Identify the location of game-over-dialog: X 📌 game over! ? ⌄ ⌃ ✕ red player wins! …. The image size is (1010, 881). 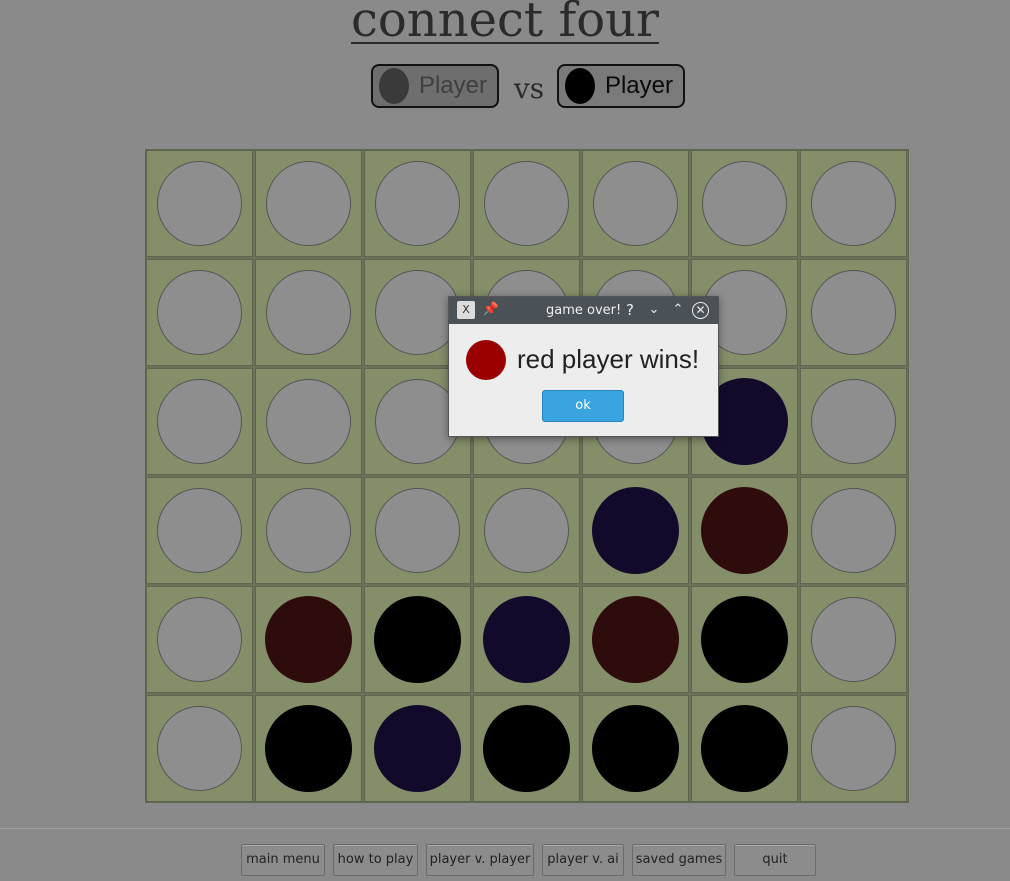
(583, 366).